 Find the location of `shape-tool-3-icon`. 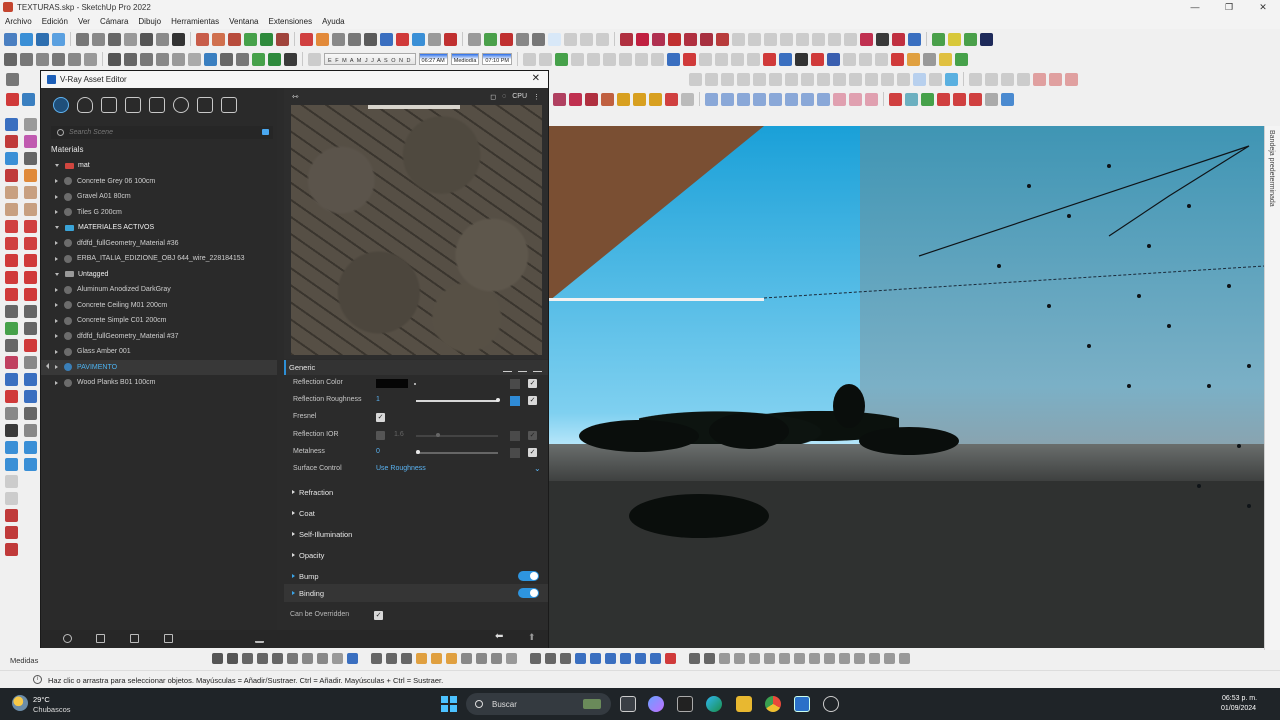

shape-tool-3-icon is located at coordinates (727, 79).